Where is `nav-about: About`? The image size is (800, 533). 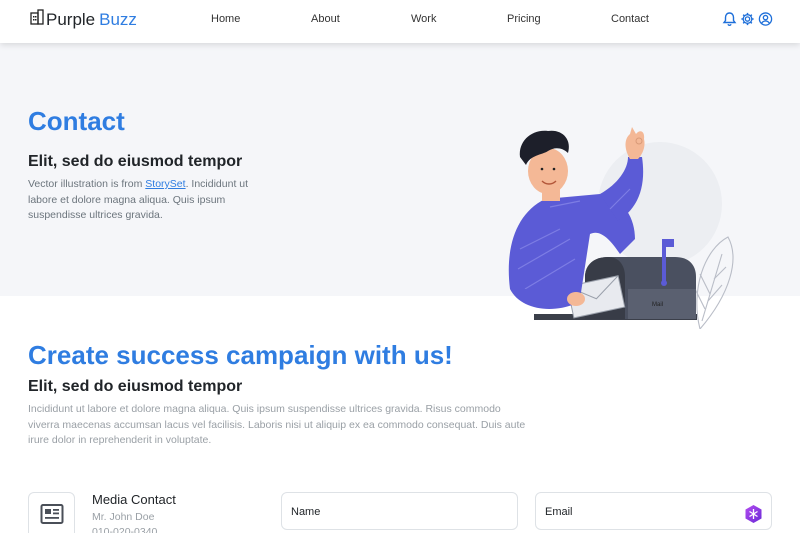 nav-about: About is located at coordinates (325, 19).